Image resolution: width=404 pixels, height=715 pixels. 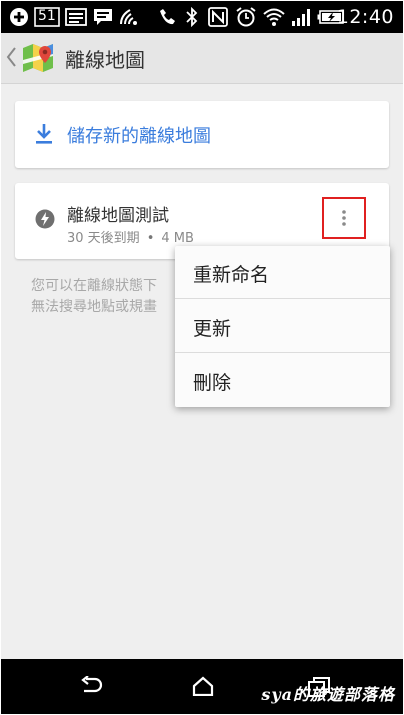 I want to click on wifi-calling-icon, so click(x=129, y=17).